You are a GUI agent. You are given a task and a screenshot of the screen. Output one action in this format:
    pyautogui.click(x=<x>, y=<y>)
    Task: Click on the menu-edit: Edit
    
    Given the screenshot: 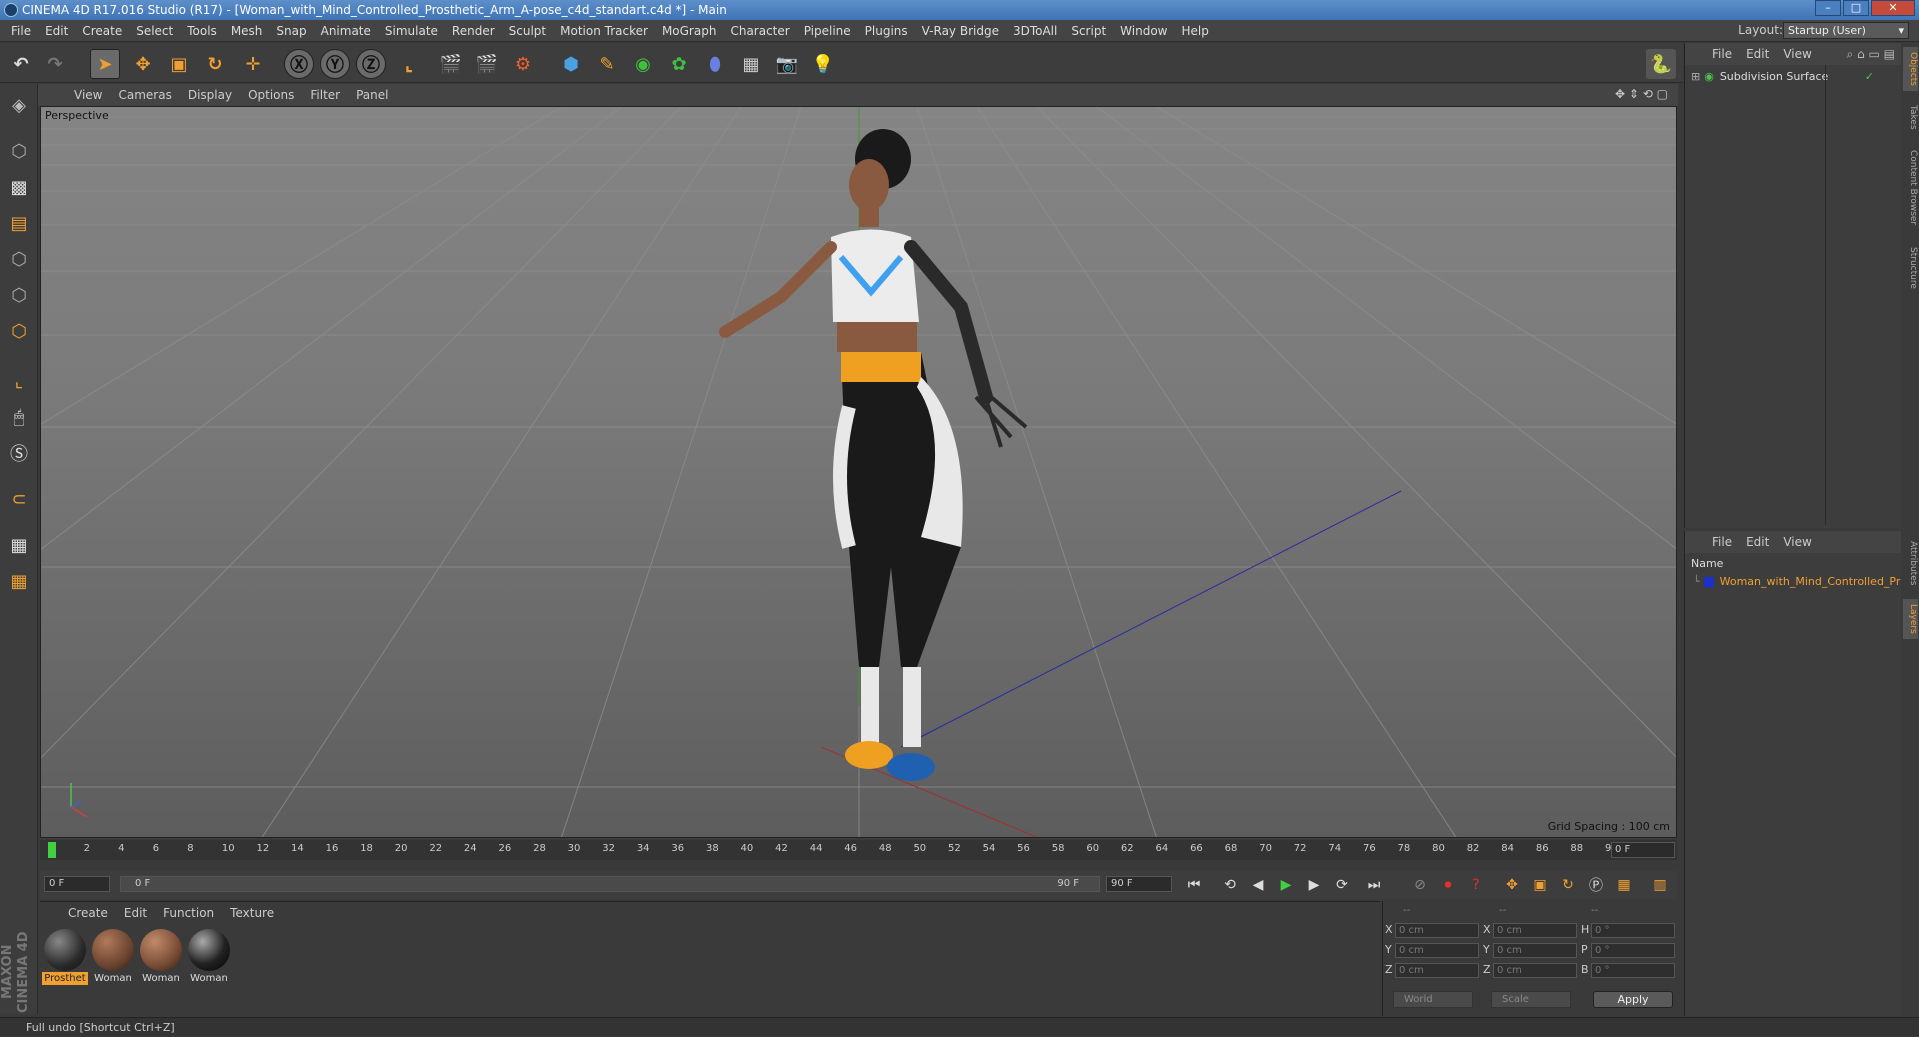 What is the action you would take?
    pyautogui.click(x=56, y=31)
    